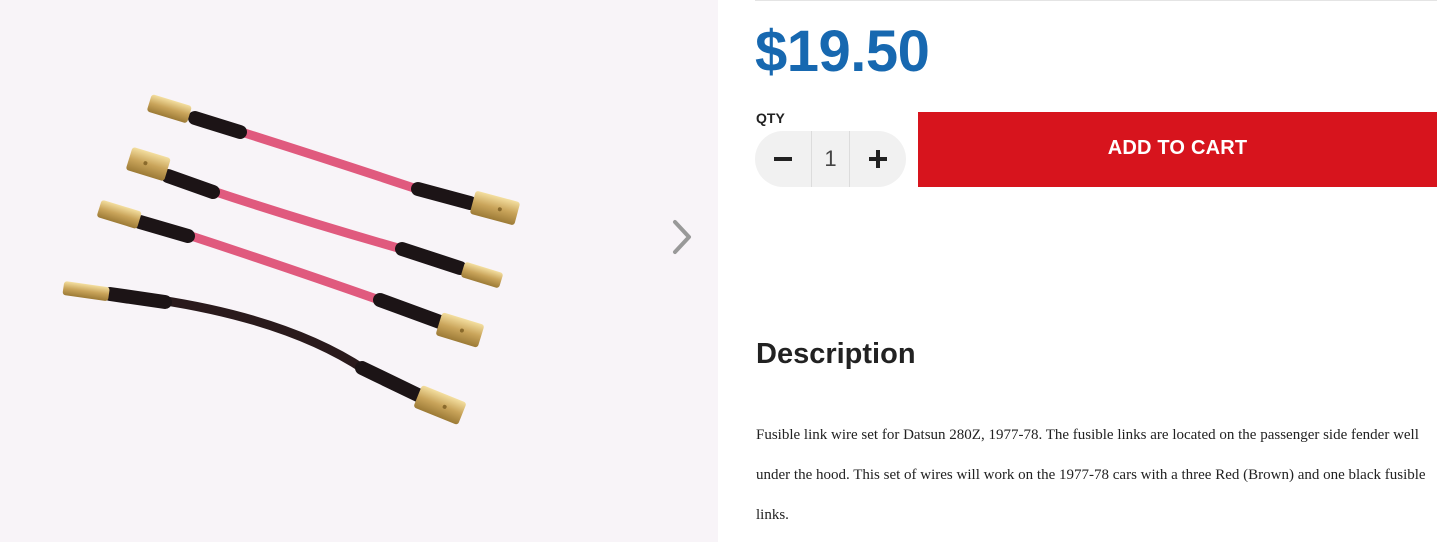 This screenshot has height=542, width=1451. I want to click on plus-icon, so click(878, 159).